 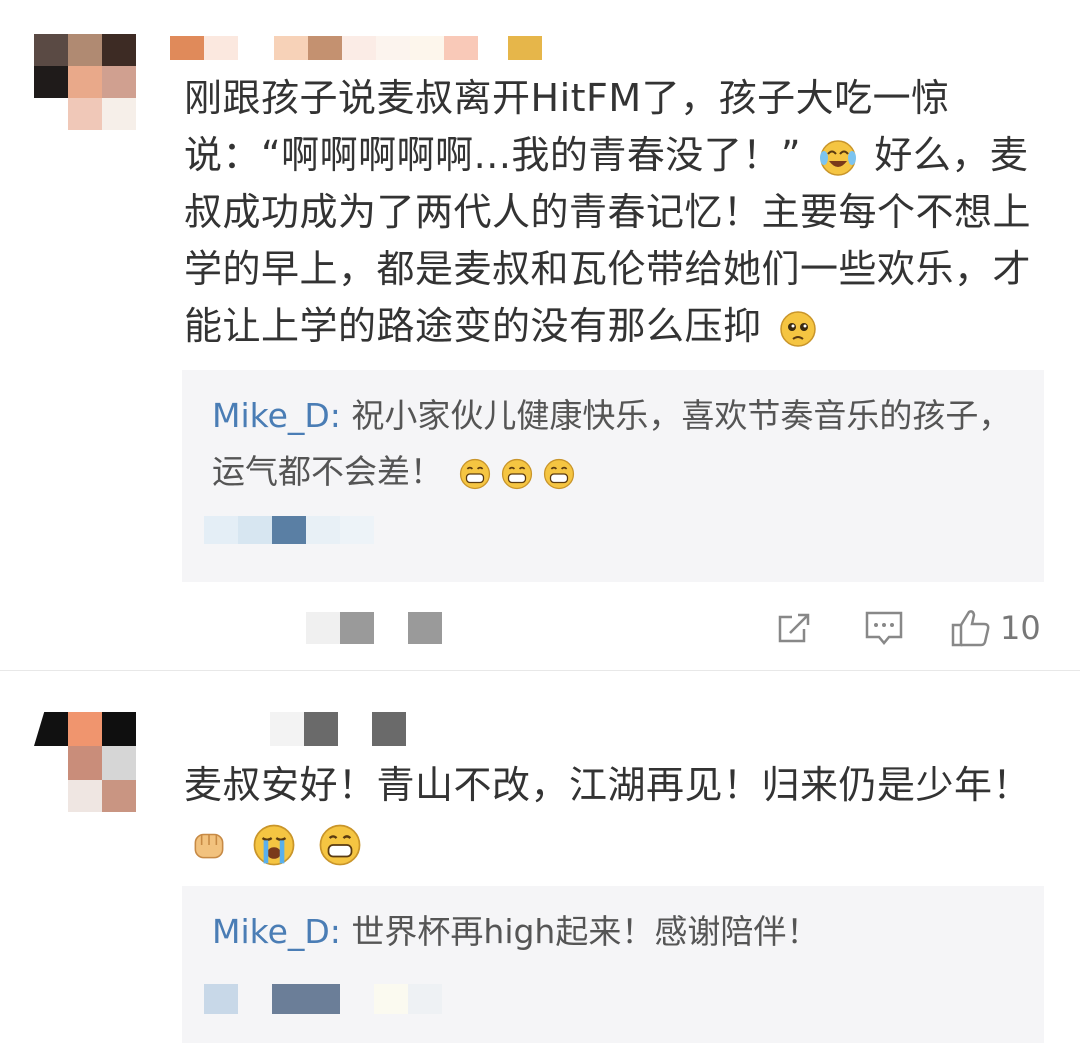 I want to click on reply-text: Mike_D: 世界杯再high起来！感谢陪伴！, so click(x=617, y=932).